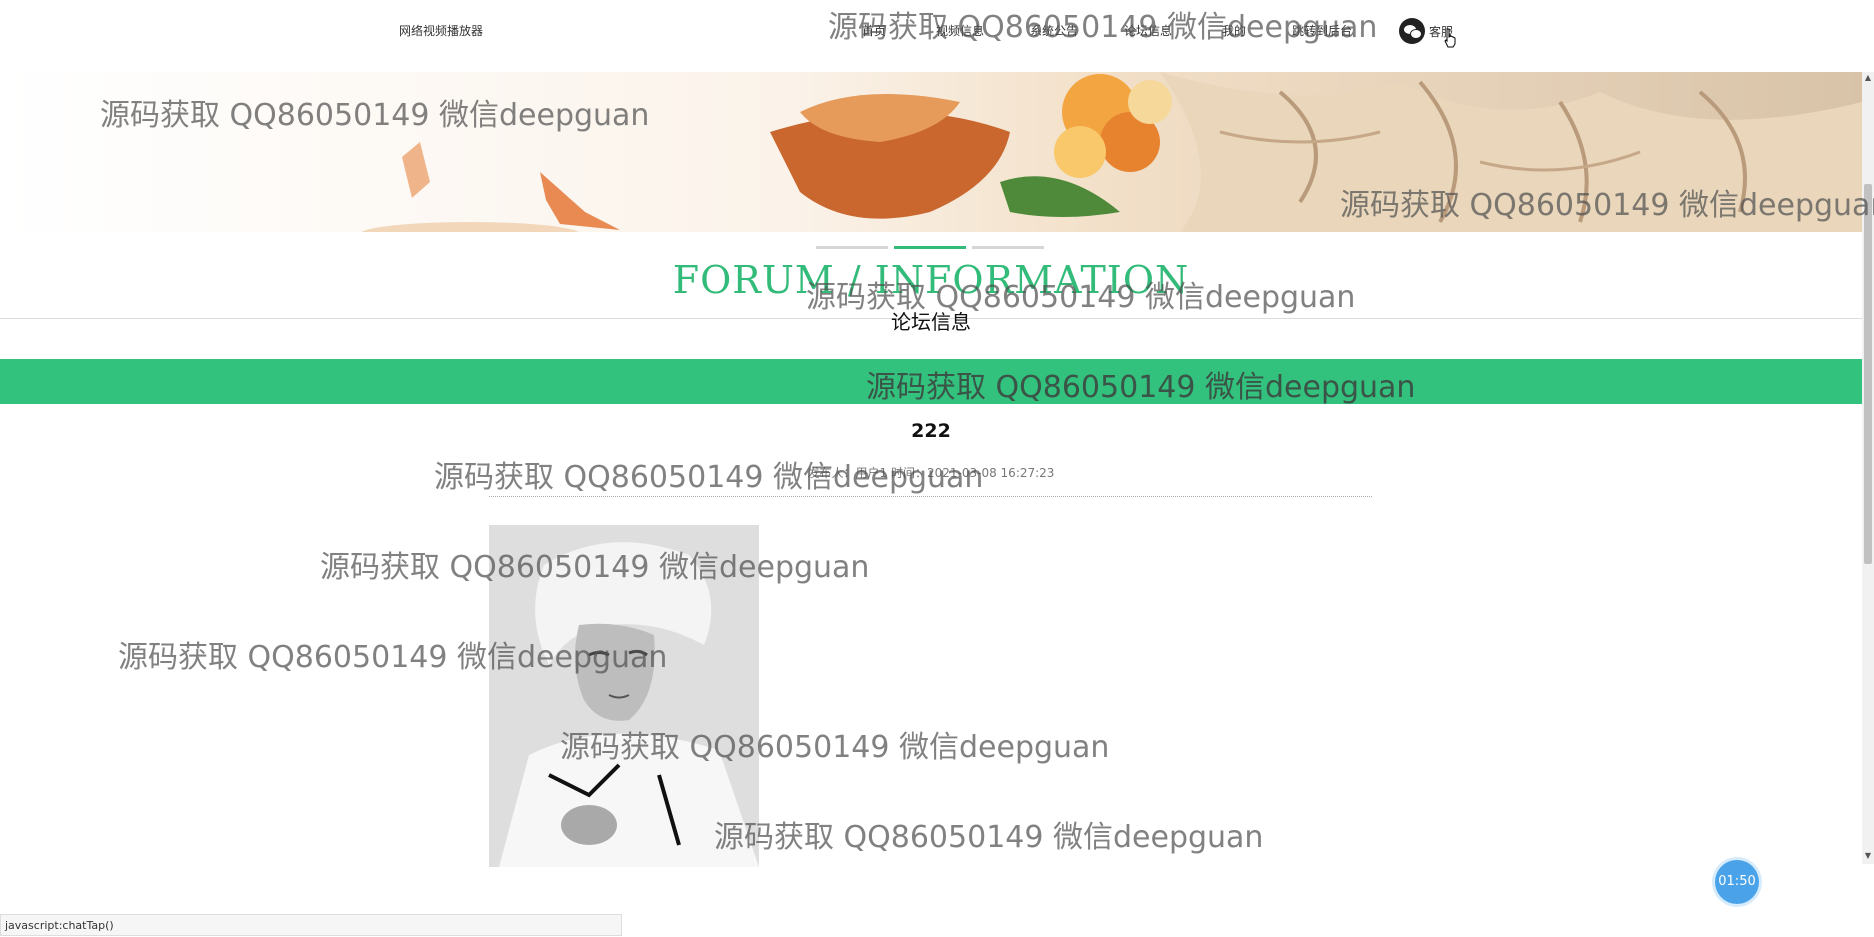 This screenshot has height=937, width=1874. What do you see at coordinates (1322, 30) in the screenshot?
I see `nav-item-admin: 跳转到后台` at bounding box center [1322, 30].